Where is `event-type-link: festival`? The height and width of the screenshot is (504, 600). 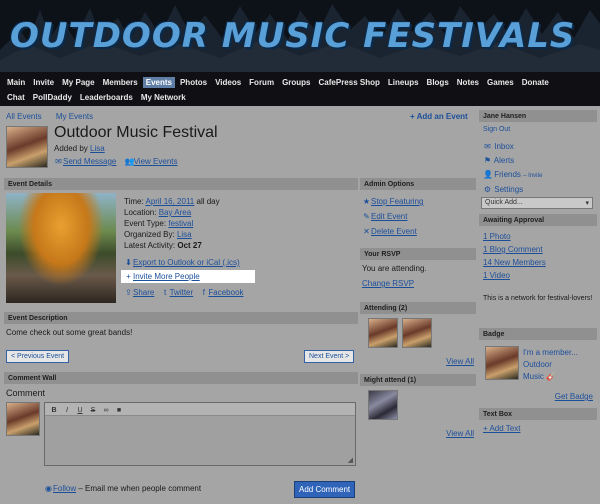
event-type-link: festival is located at coordinates (180, 223).